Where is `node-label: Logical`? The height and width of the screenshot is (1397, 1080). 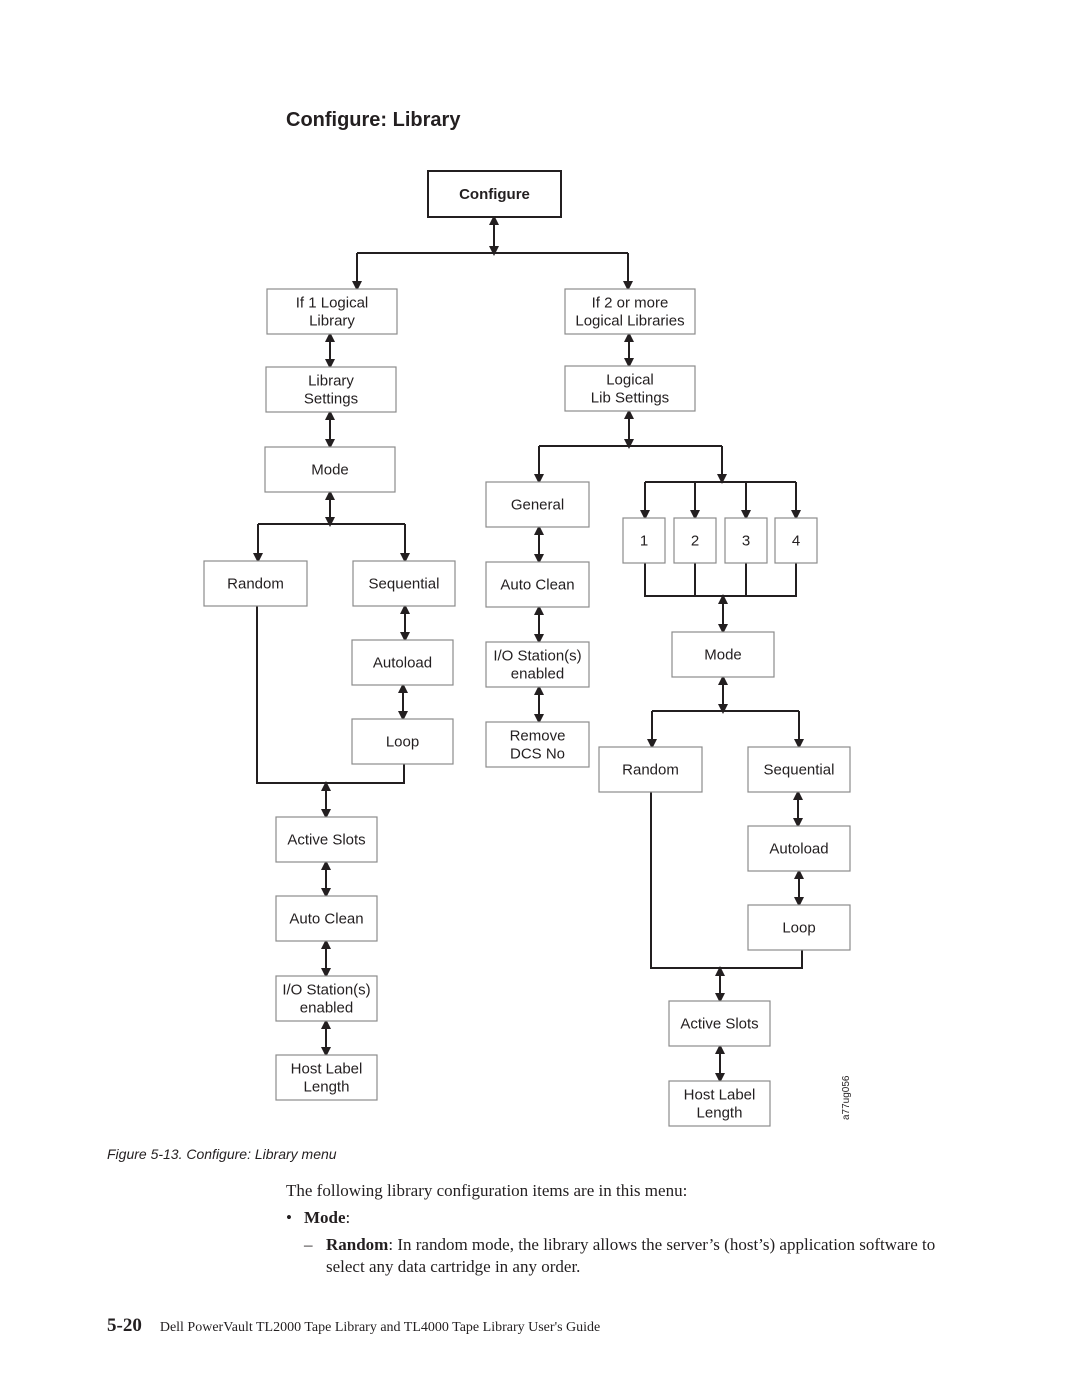 node-label: Logical is located at coordinates (630, 380).